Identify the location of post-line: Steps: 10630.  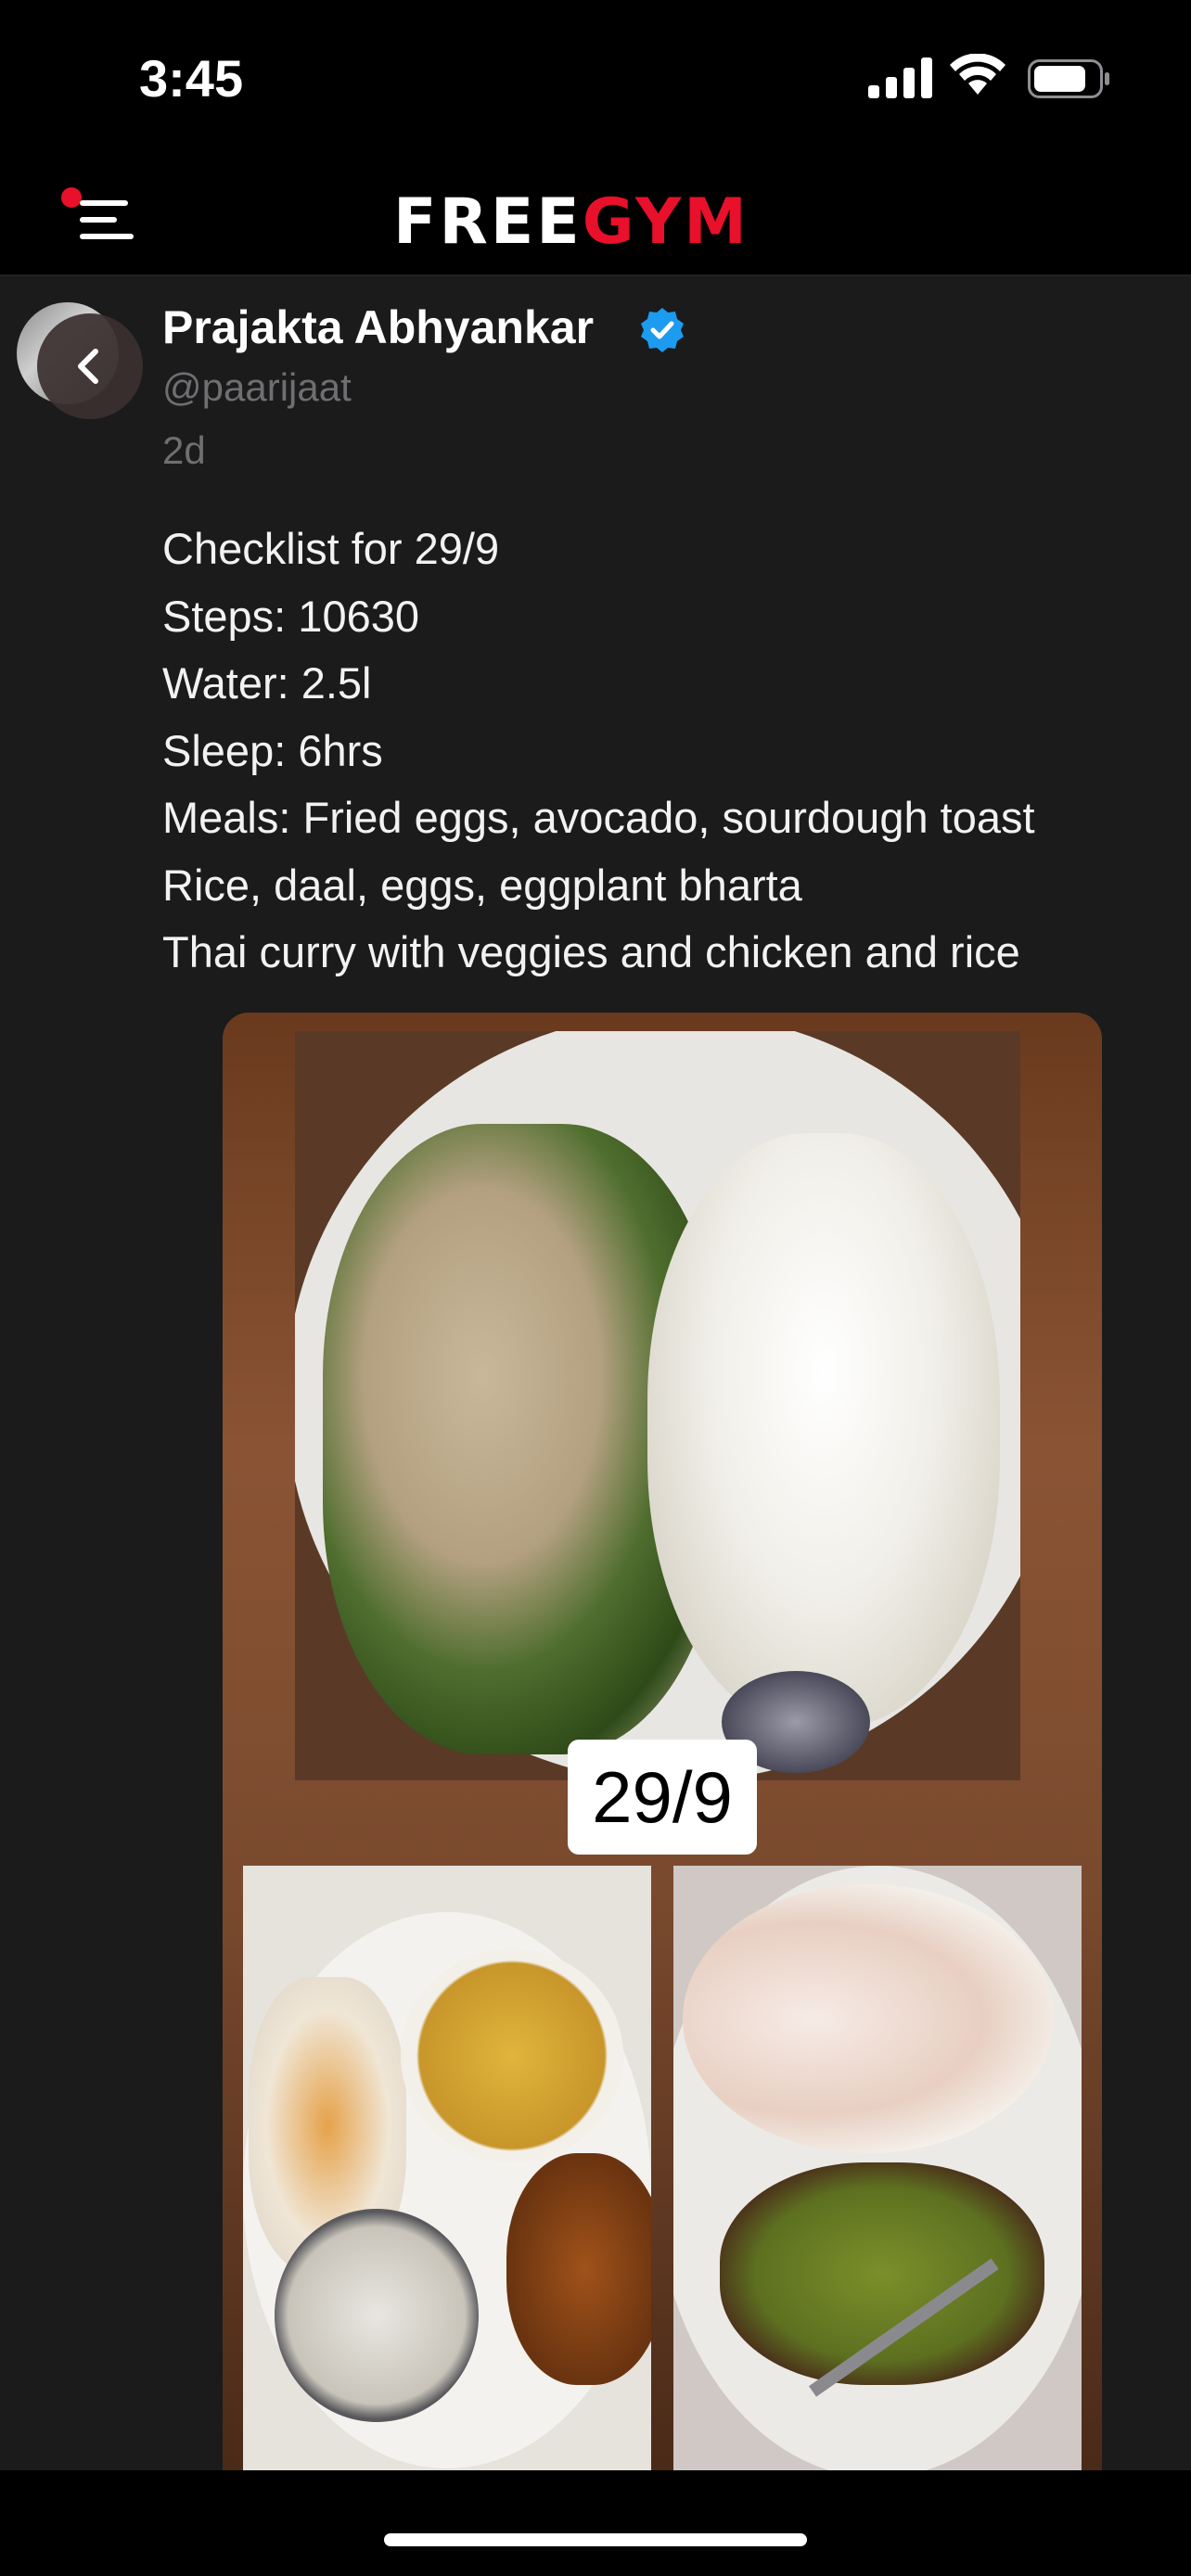
(290, 616).